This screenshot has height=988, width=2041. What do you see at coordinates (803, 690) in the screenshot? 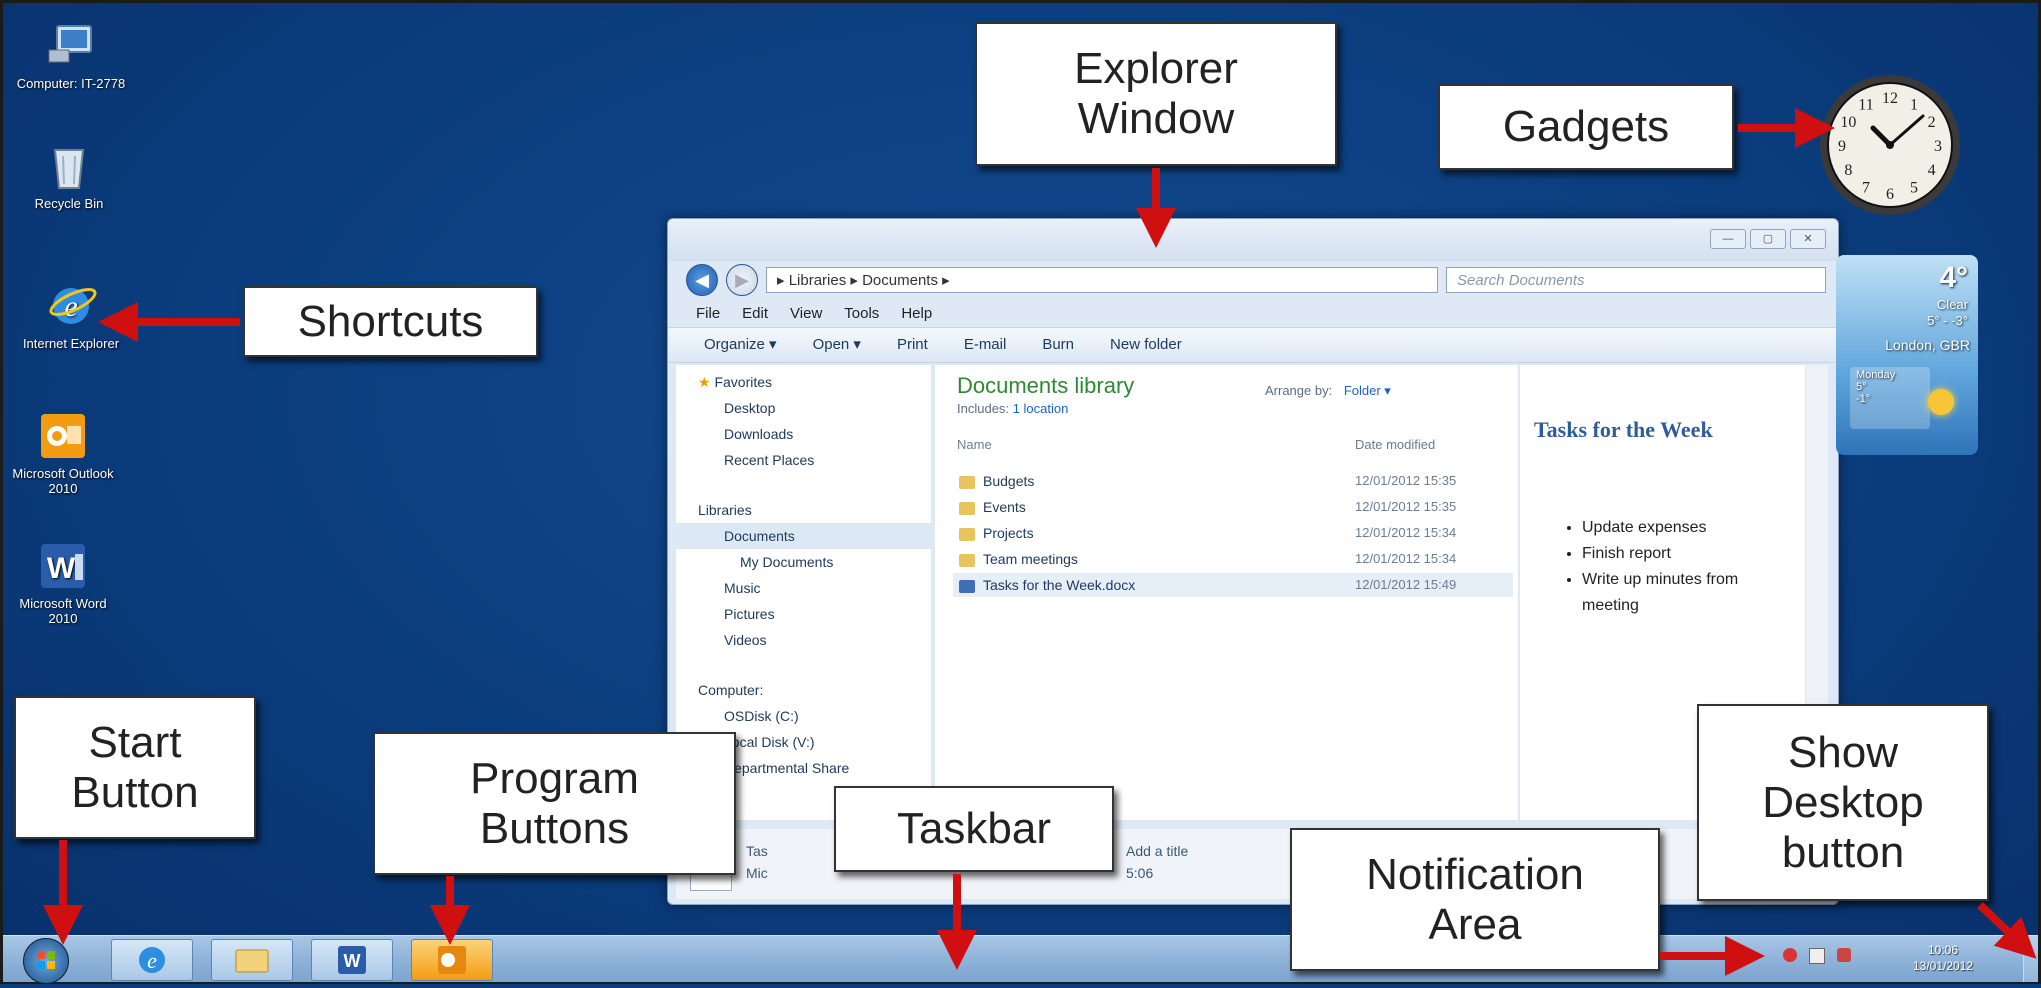
I see `nav-computer: Computer:` at bounding box center [803, 690].